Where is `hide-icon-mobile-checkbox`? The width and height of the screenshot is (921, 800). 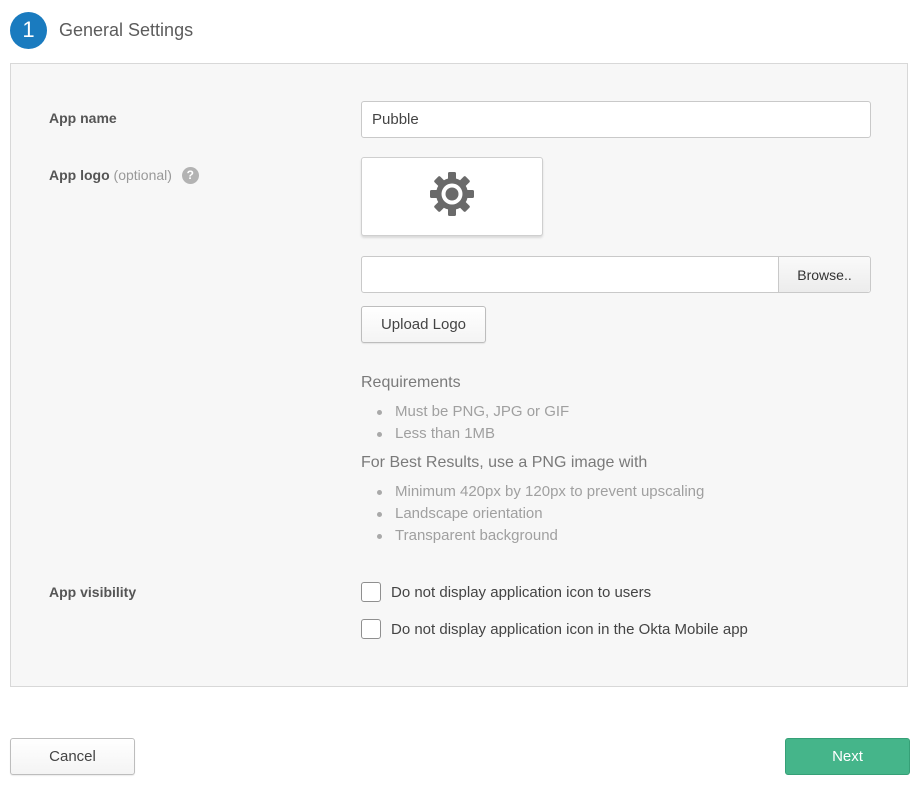 hide-icon-mobile-checkbox is located at coordinates (371, 629).